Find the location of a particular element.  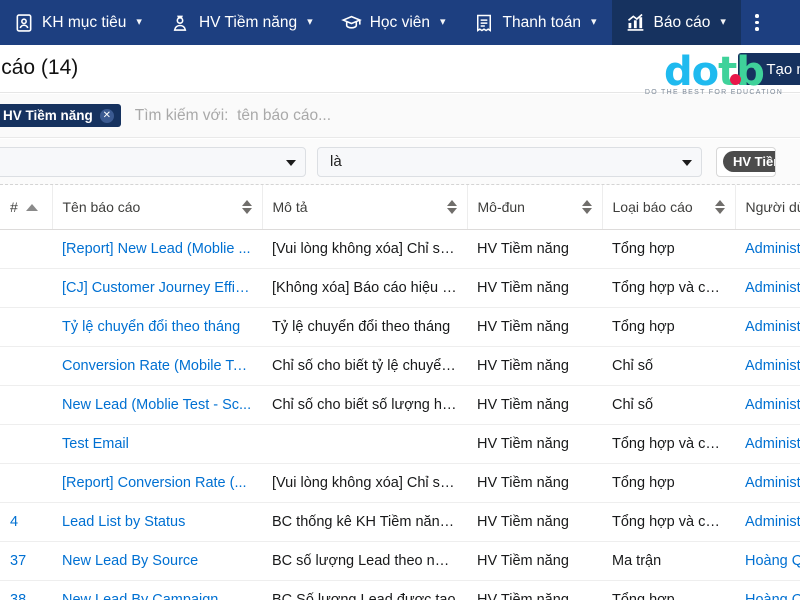

bar-chart-icon is located at coordinates (635, 22).